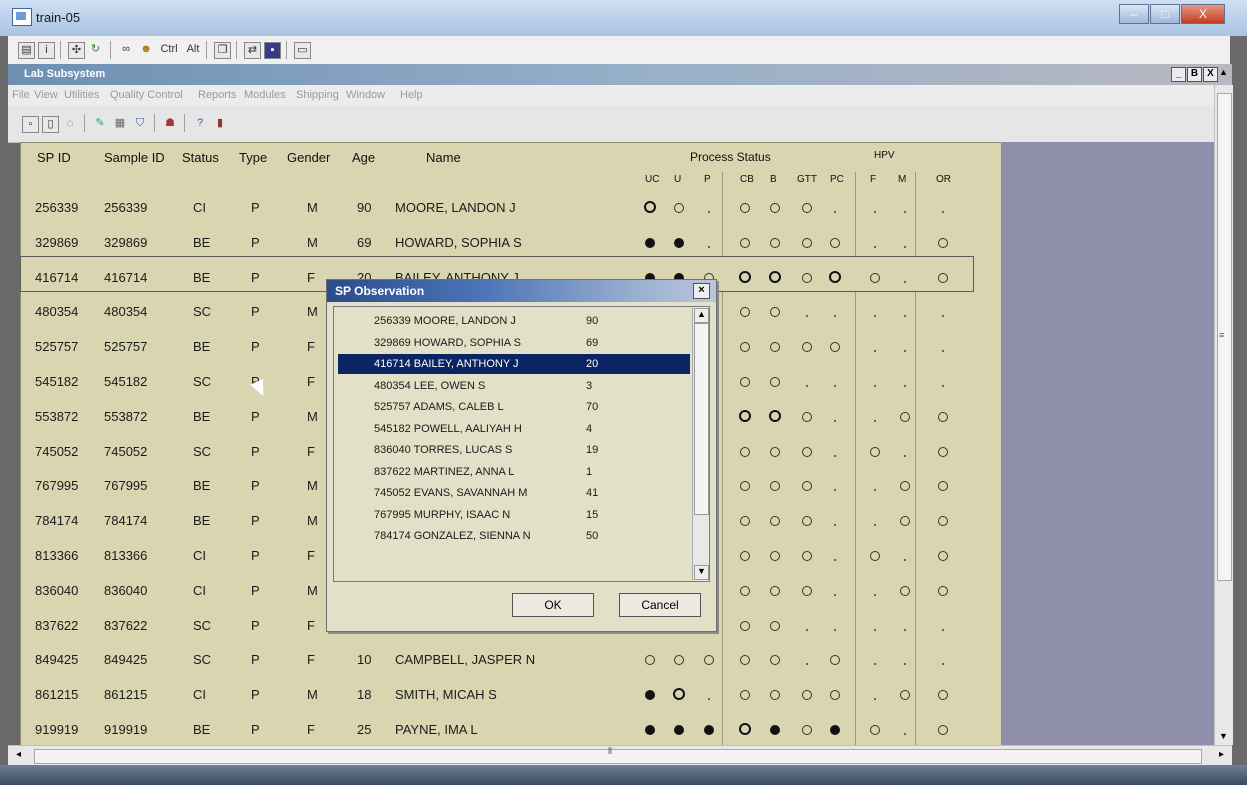 Image resolution: width=1247 pixels, height=785 pixels. What do you see at coordinates (411, 95) in the screenshot?
I see `menu-help: Help` at bounding box center [411, 95].